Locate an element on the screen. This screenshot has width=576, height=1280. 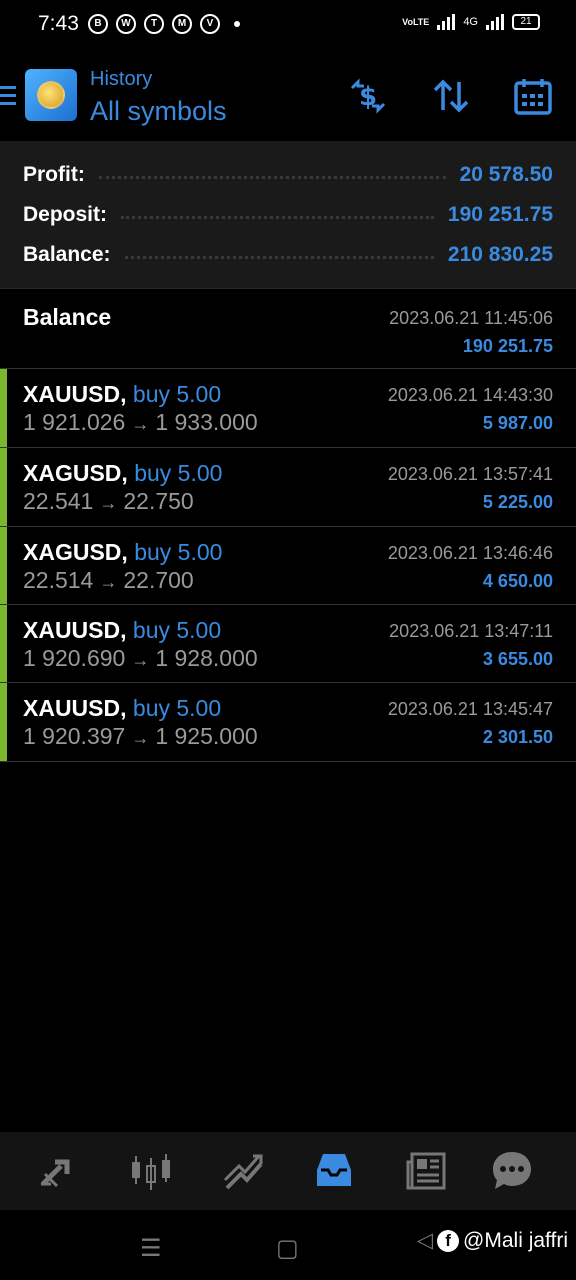
balance-entry-title: Balance is located at coordinates (67, 317).